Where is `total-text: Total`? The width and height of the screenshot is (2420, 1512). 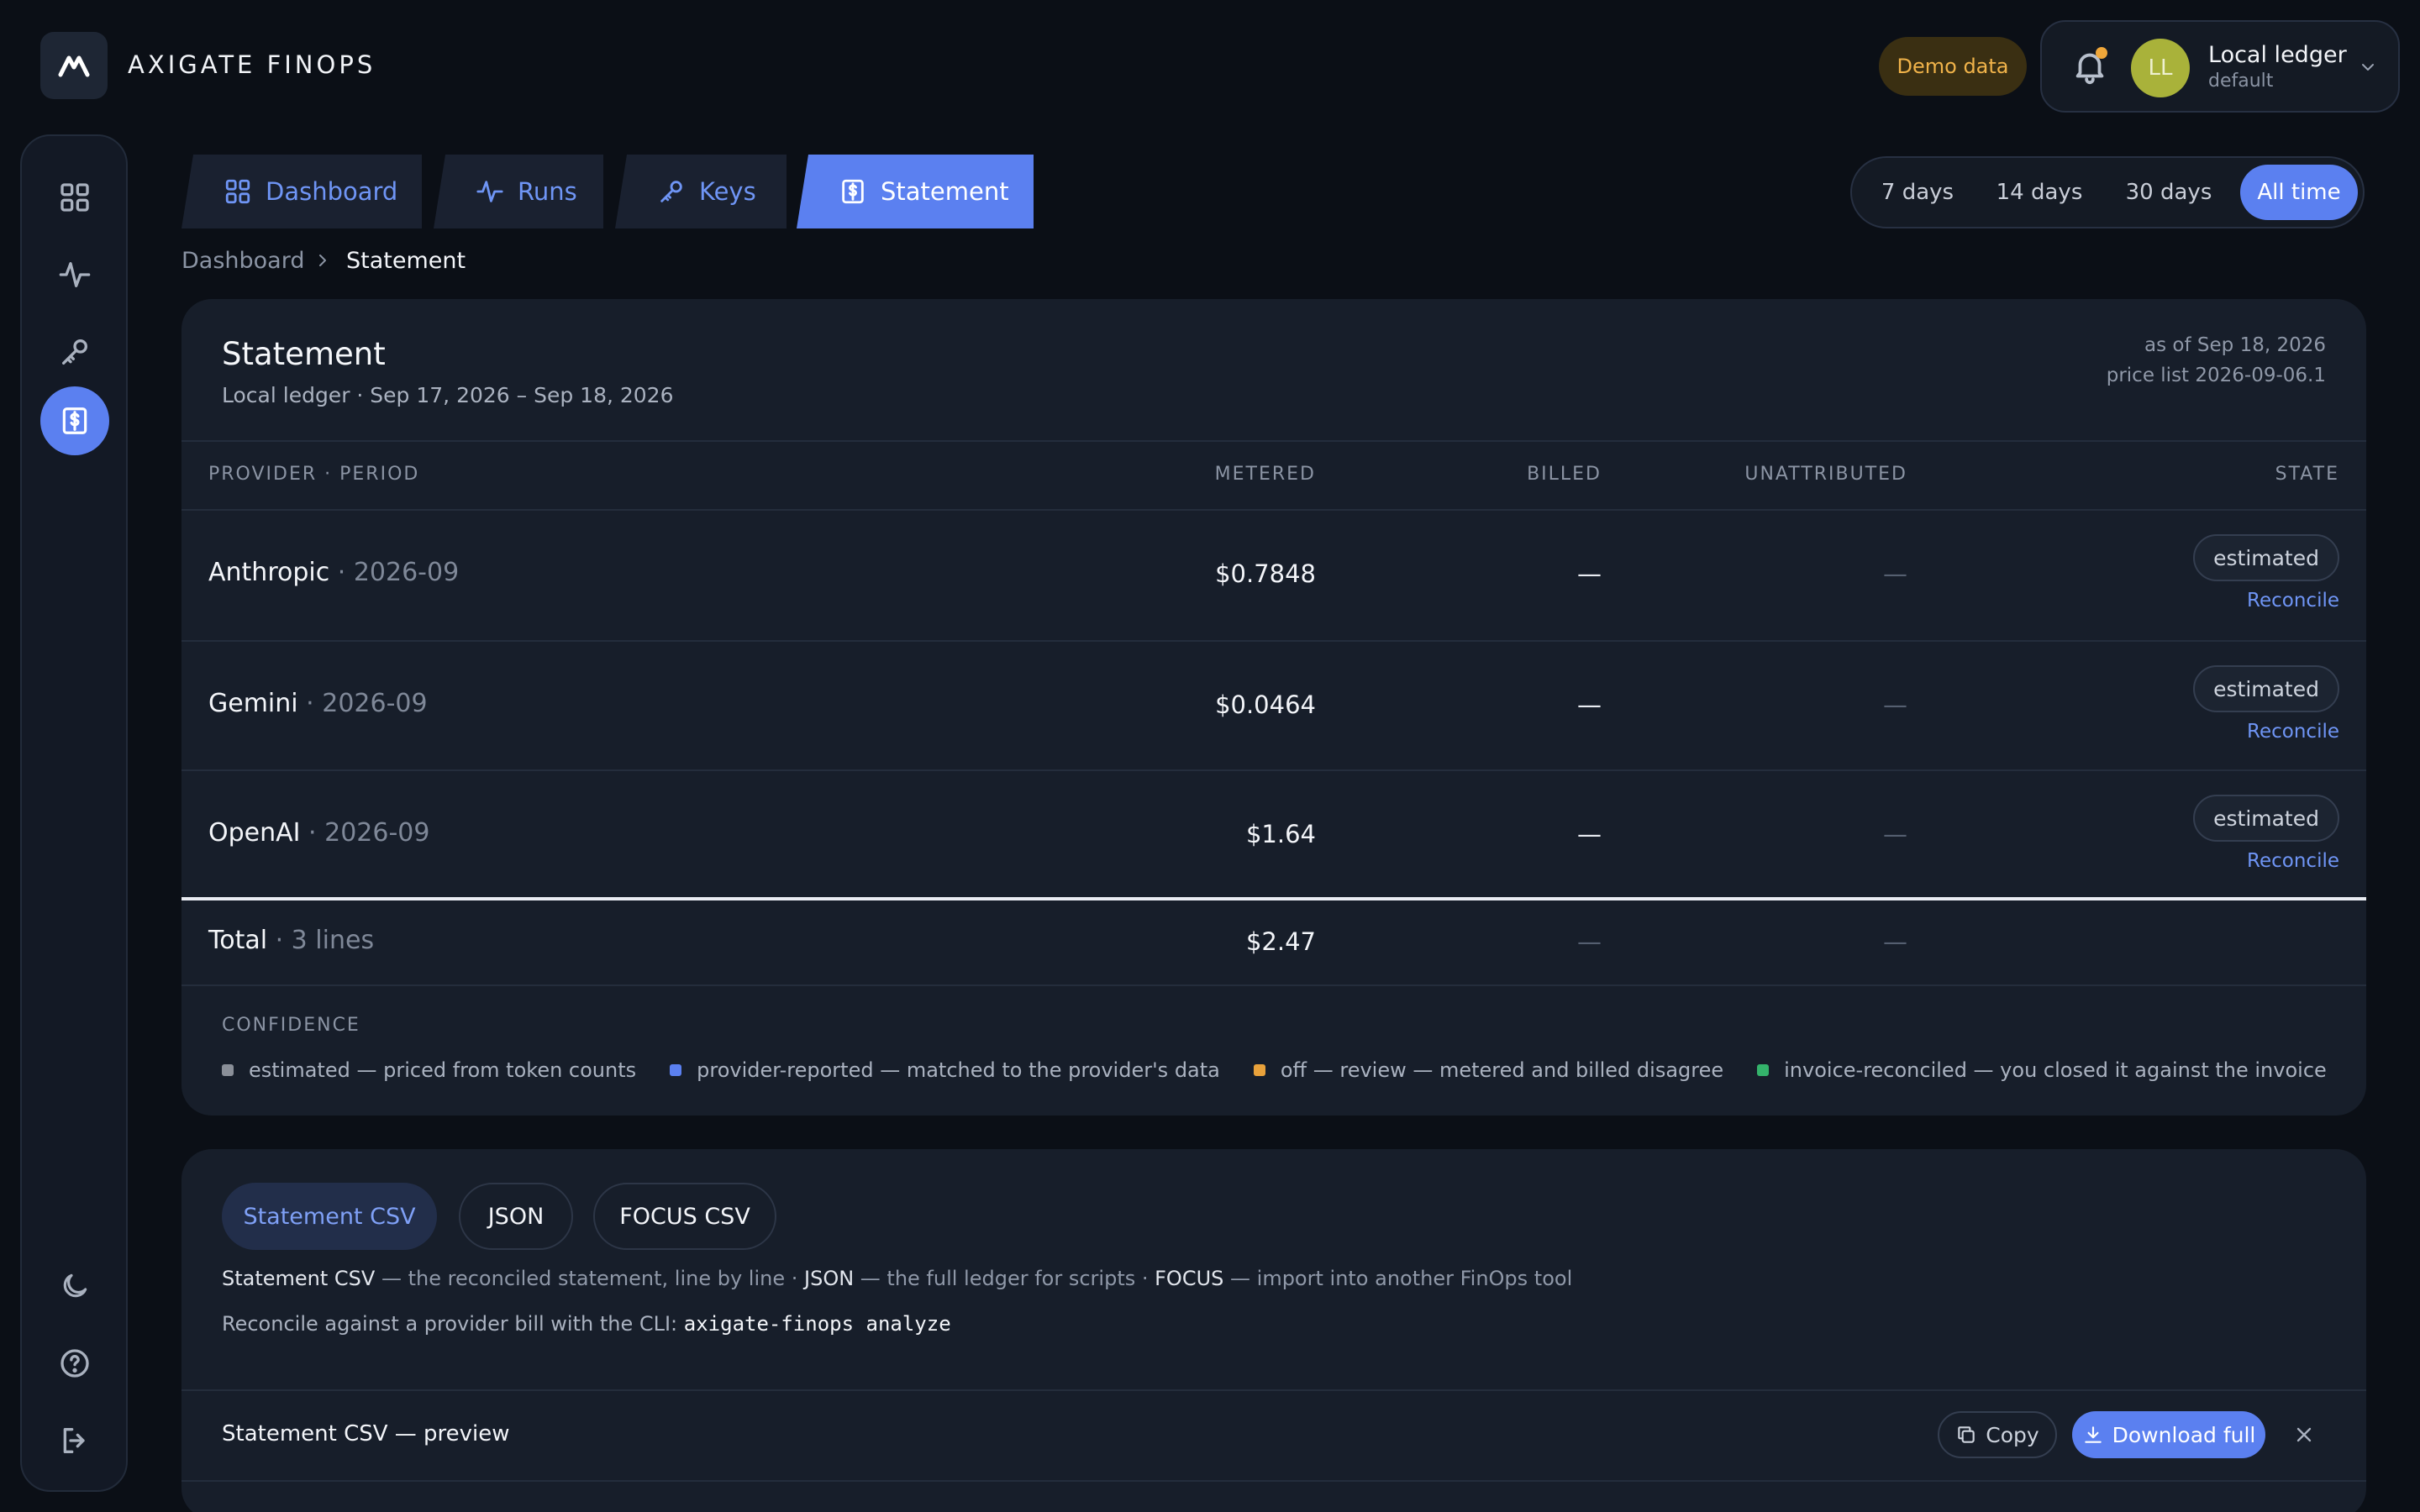
total-text: Total is located at coordinates (238, 940).